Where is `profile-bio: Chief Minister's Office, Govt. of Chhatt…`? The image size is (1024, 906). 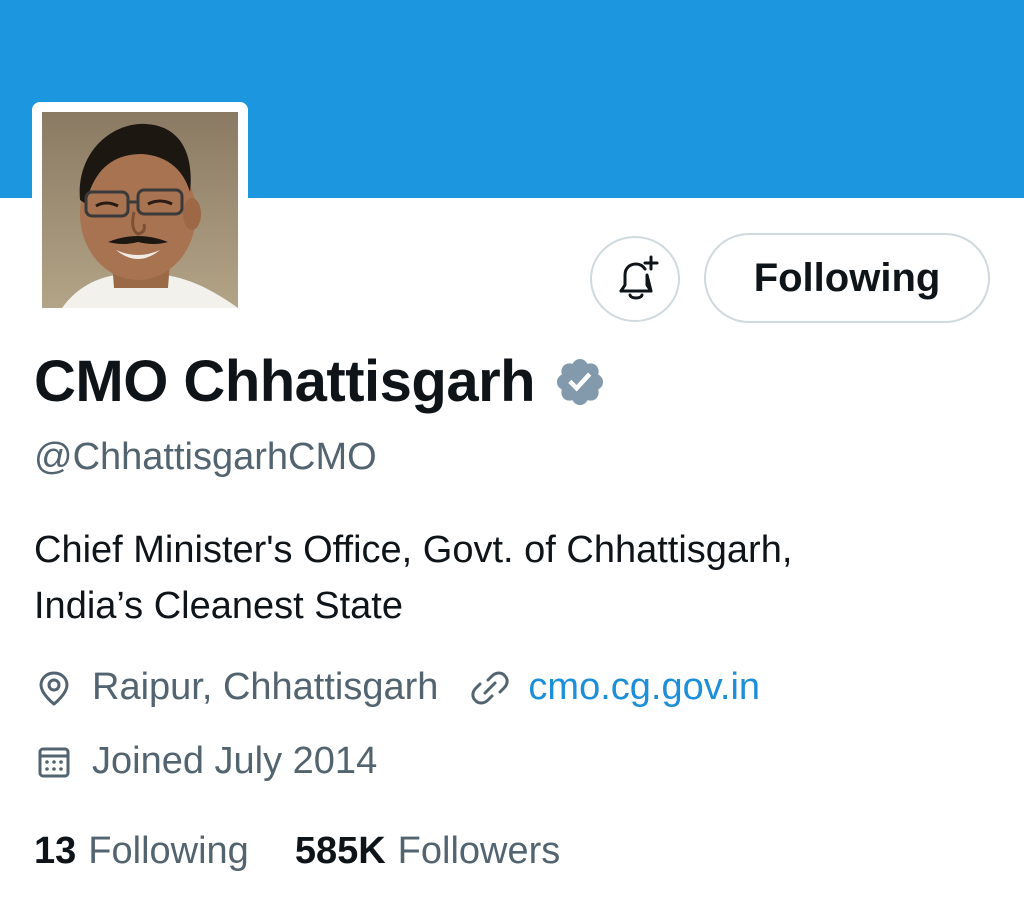 profile-bio: Chief Minister's Office, Govt. of Chhatt… is located at coordinates (514, 578).